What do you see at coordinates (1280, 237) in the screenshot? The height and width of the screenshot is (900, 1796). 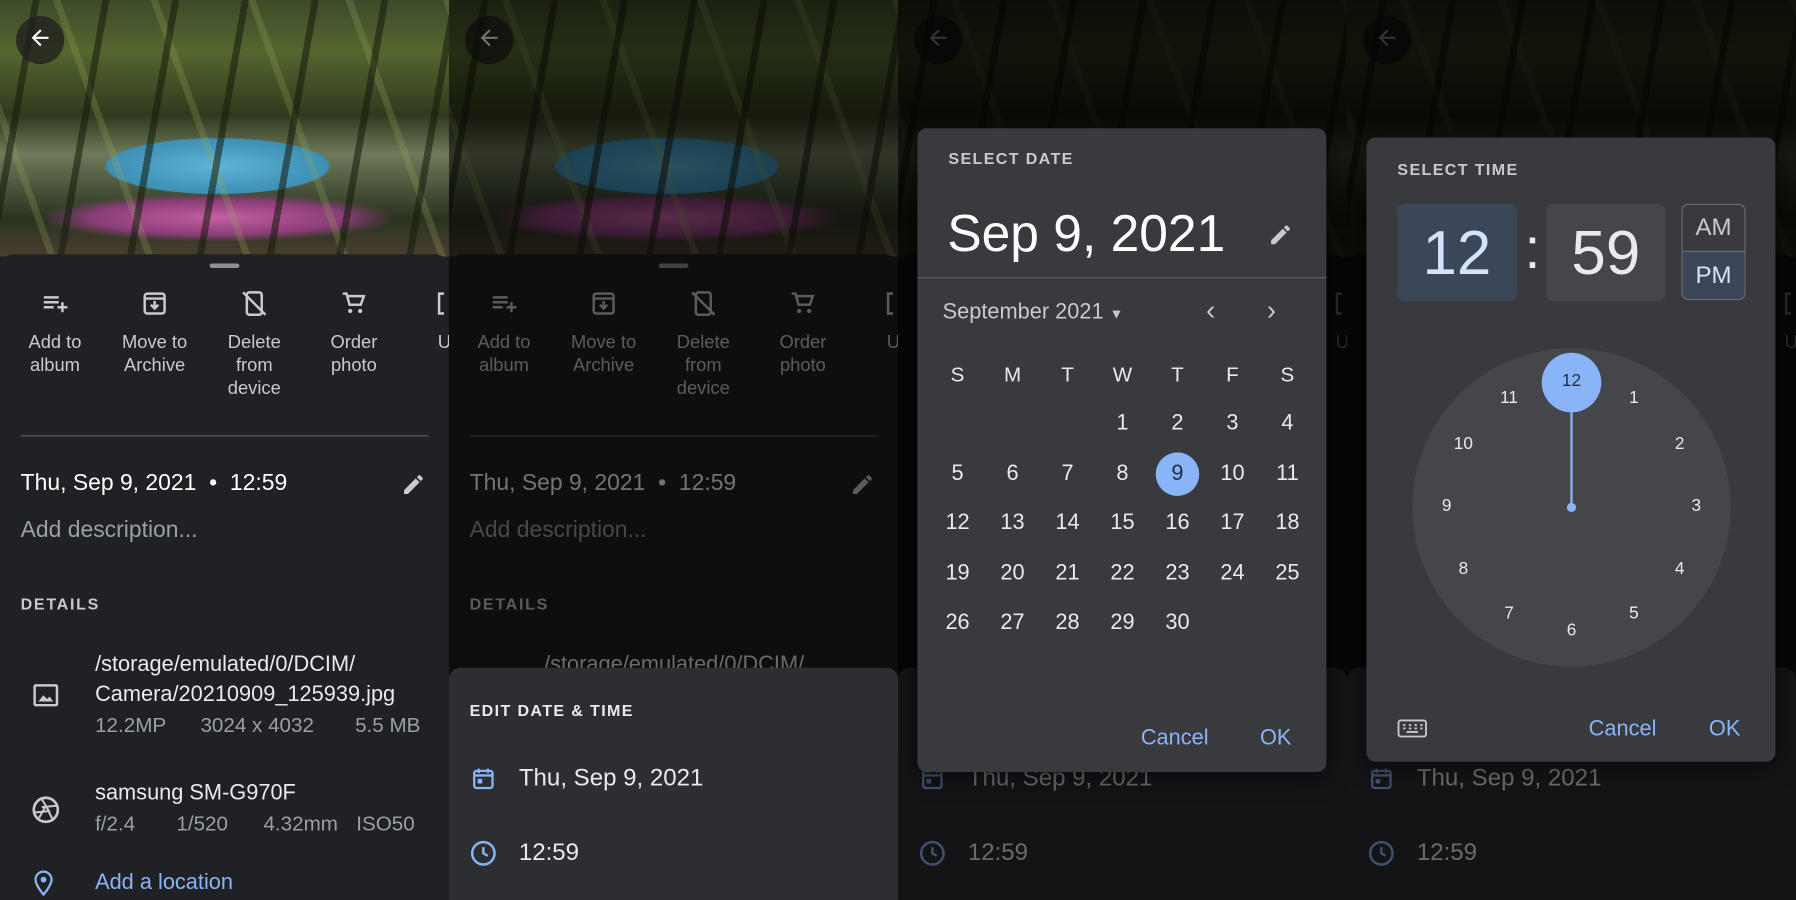 I see `edit-date-input-button` at bounding box center [1280, 237].